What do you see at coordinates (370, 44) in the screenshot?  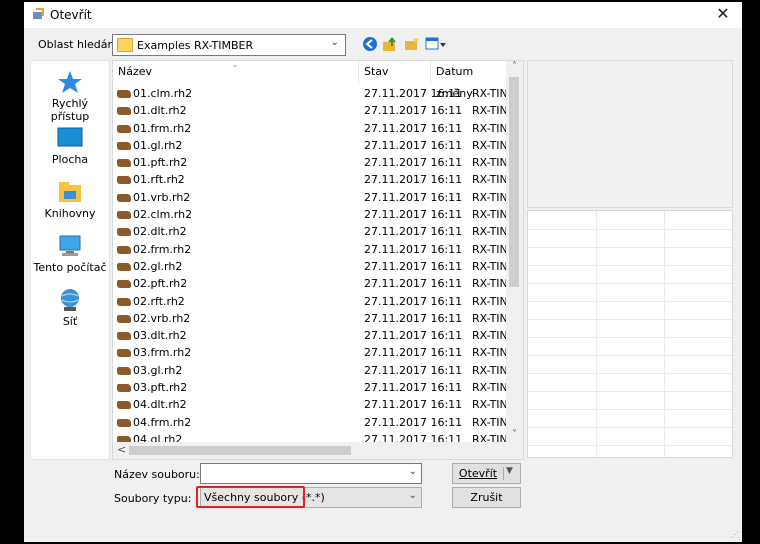 I see `back-icon` at bounding box center [370, 44].